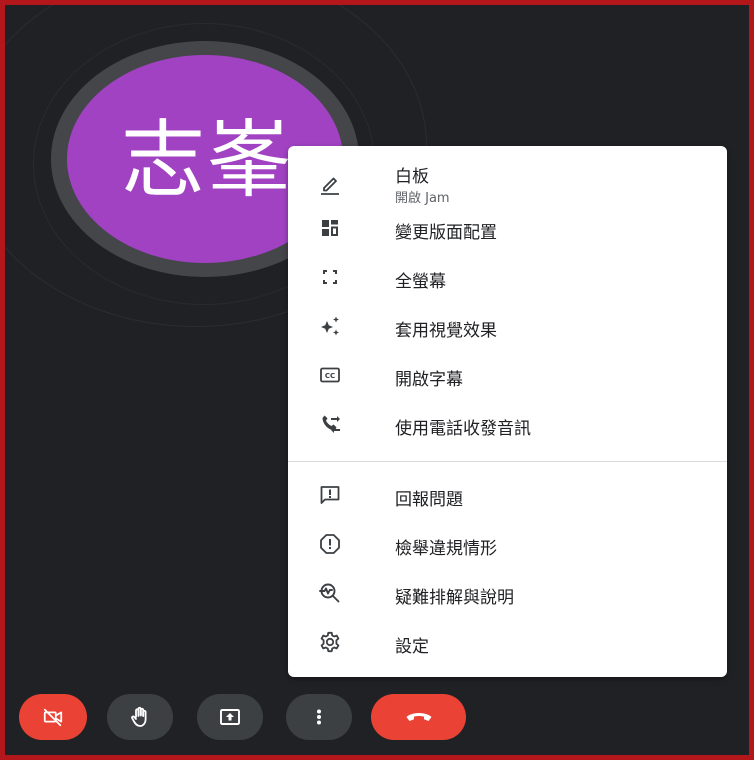 This screenshot has height=760, width=754. What do you see at coordinates (330, 642) in the screenshot?
I see `settings-icon` at bounding box center [330, 642].